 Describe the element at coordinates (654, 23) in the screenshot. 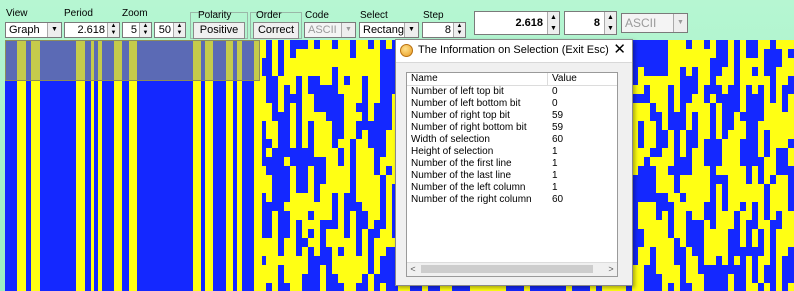

I see `code-big-select: ASCII ▼` at that location.